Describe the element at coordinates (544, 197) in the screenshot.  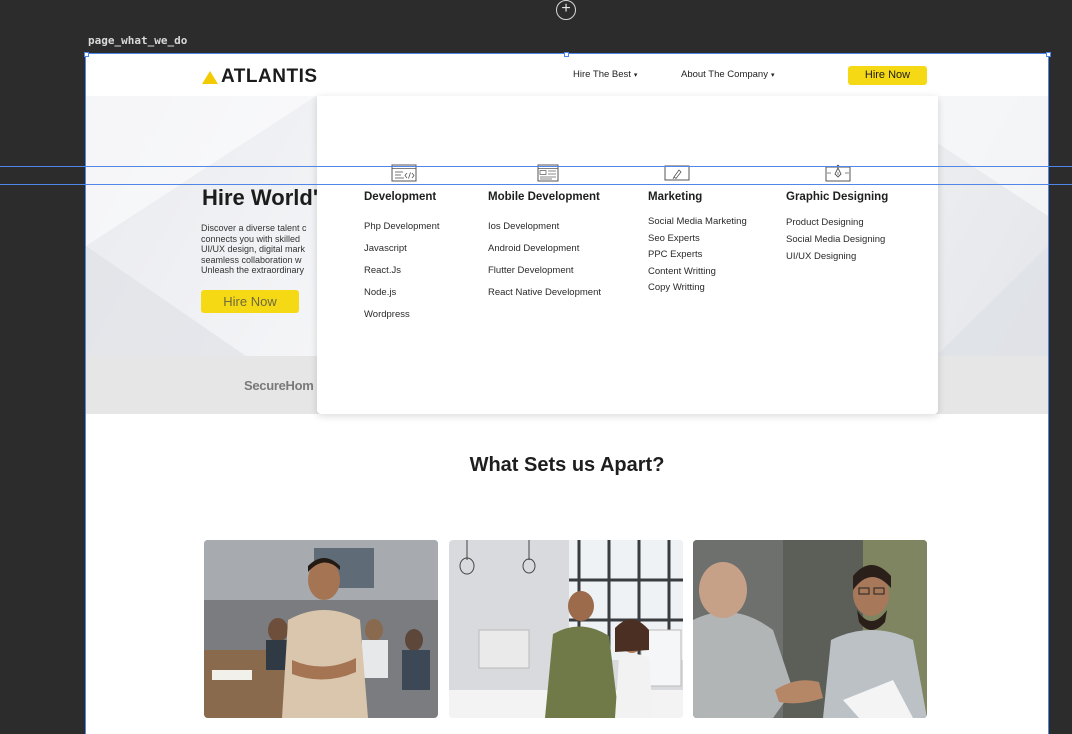
I see `menu-category-title: Mobile Development` at that location.